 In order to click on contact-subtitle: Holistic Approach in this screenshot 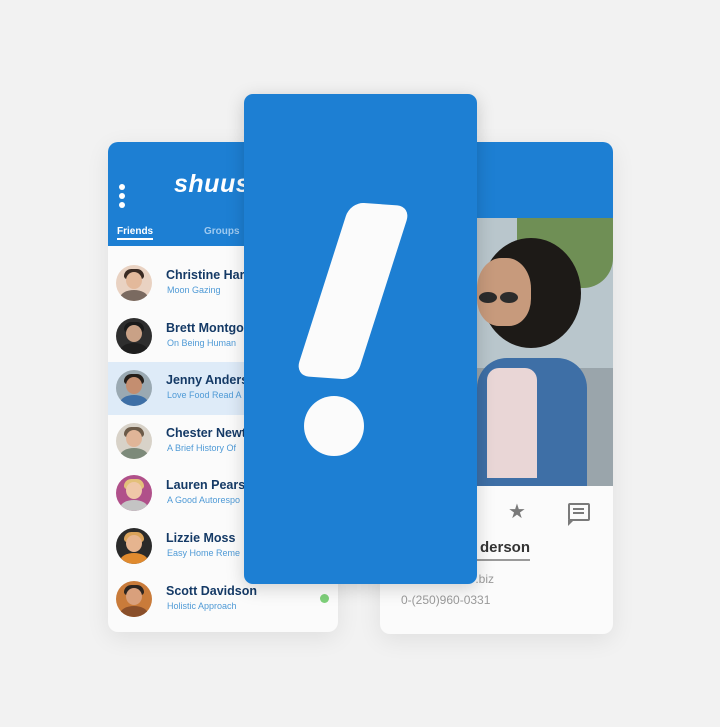, I will do `click(202, 605)`.